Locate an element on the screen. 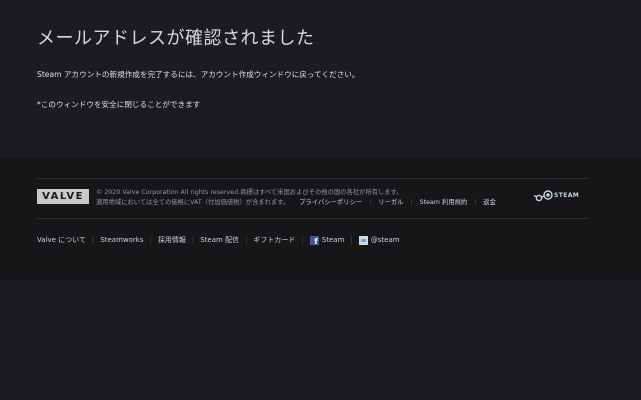 This screenshot has width=641, height=400. page-title: メールアドレスが確認されました is located at coordinates (176, 38).